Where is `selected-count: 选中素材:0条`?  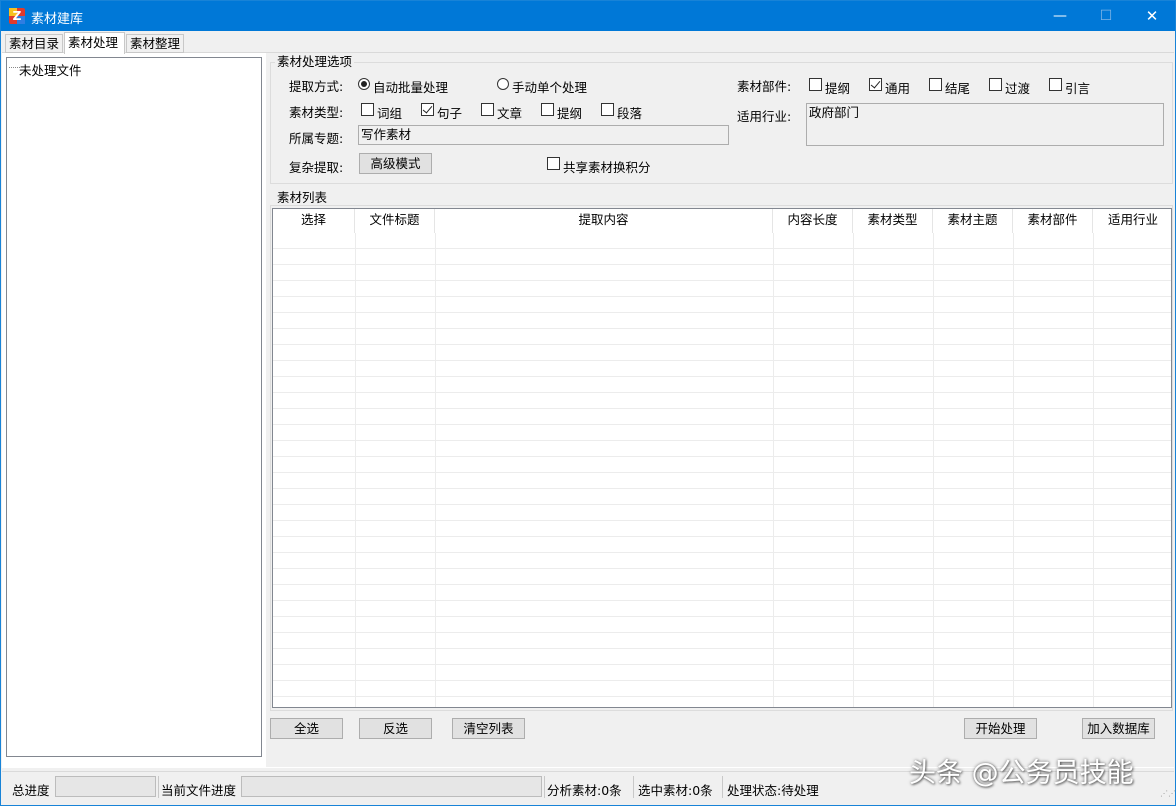 selected-count: 选中素材:0条 is located at coordinates (675, 790).